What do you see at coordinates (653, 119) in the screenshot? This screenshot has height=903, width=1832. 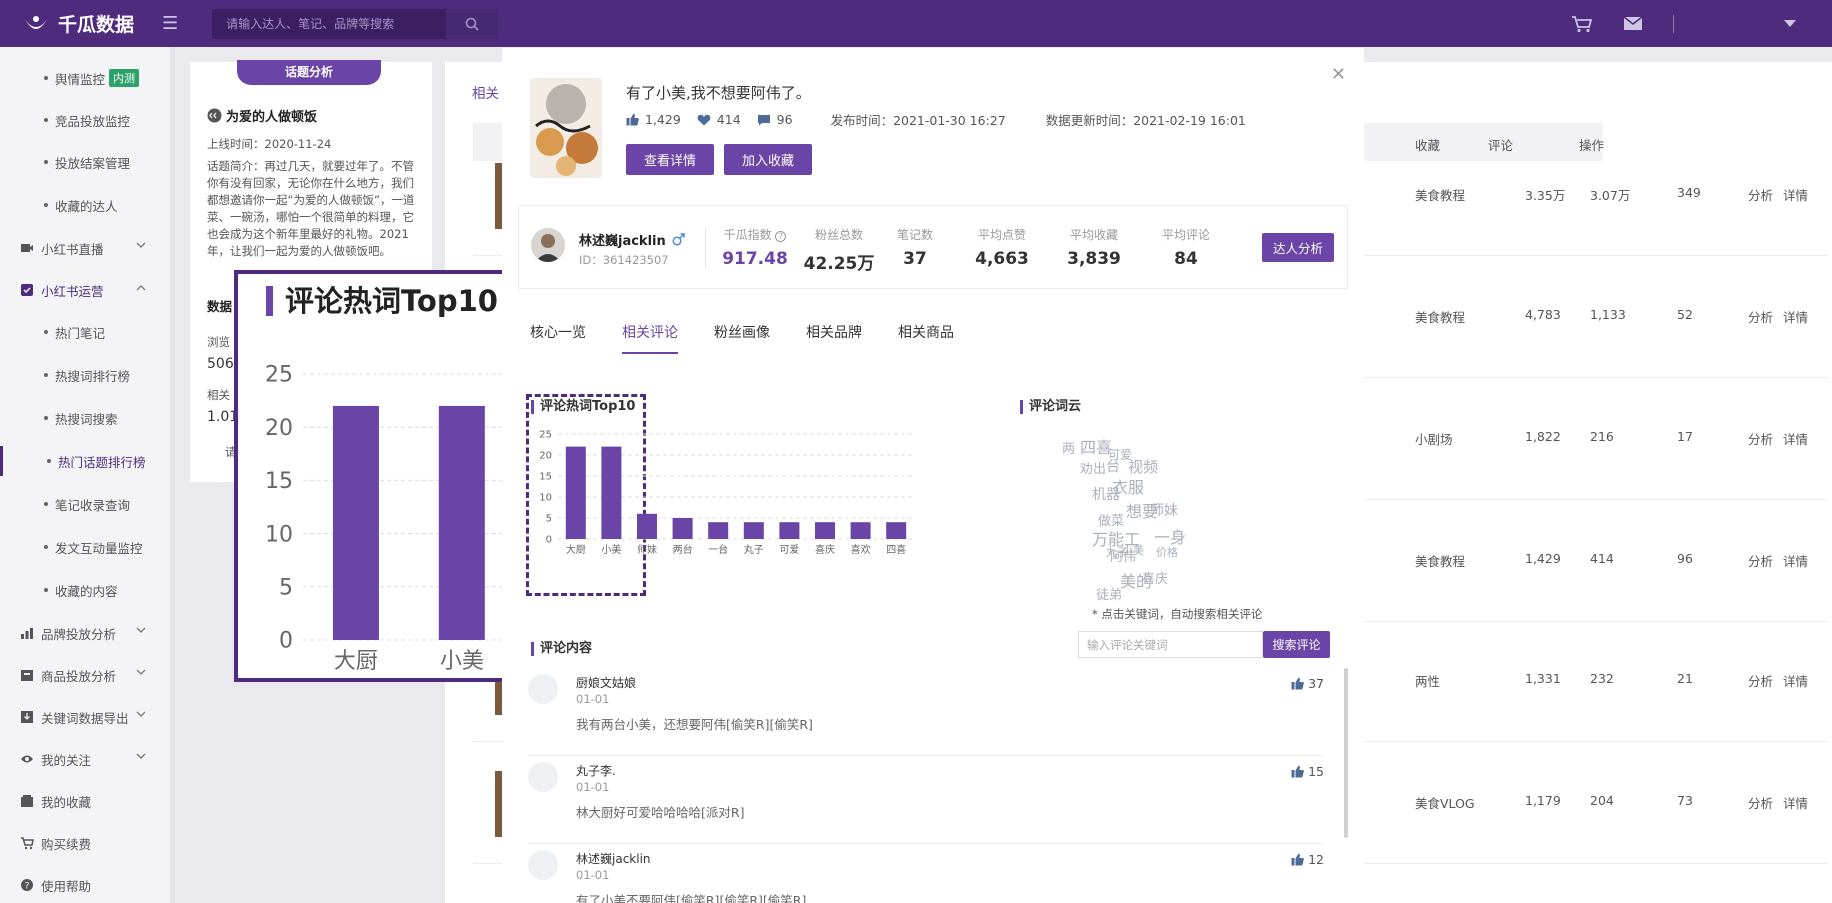 I see `likes-stat: 1,429` at bounding box center [653, 119].